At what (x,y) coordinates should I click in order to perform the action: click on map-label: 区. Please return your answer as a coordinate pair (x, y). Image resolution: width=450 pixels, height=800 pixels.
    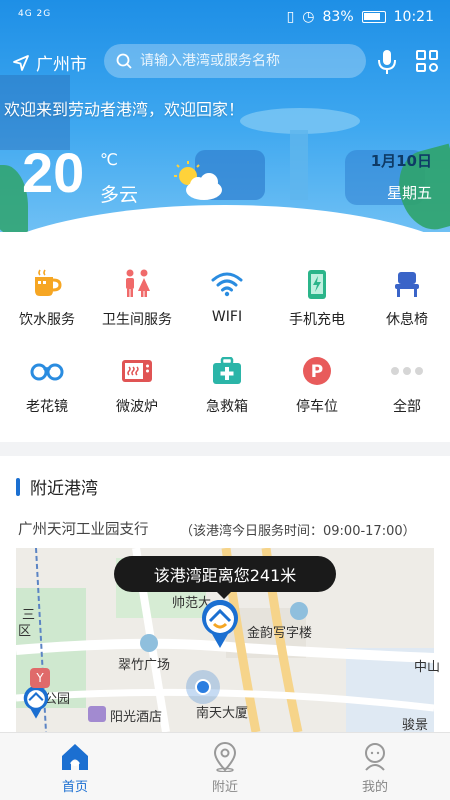
    Looking at the image, I should click on (25, 631).